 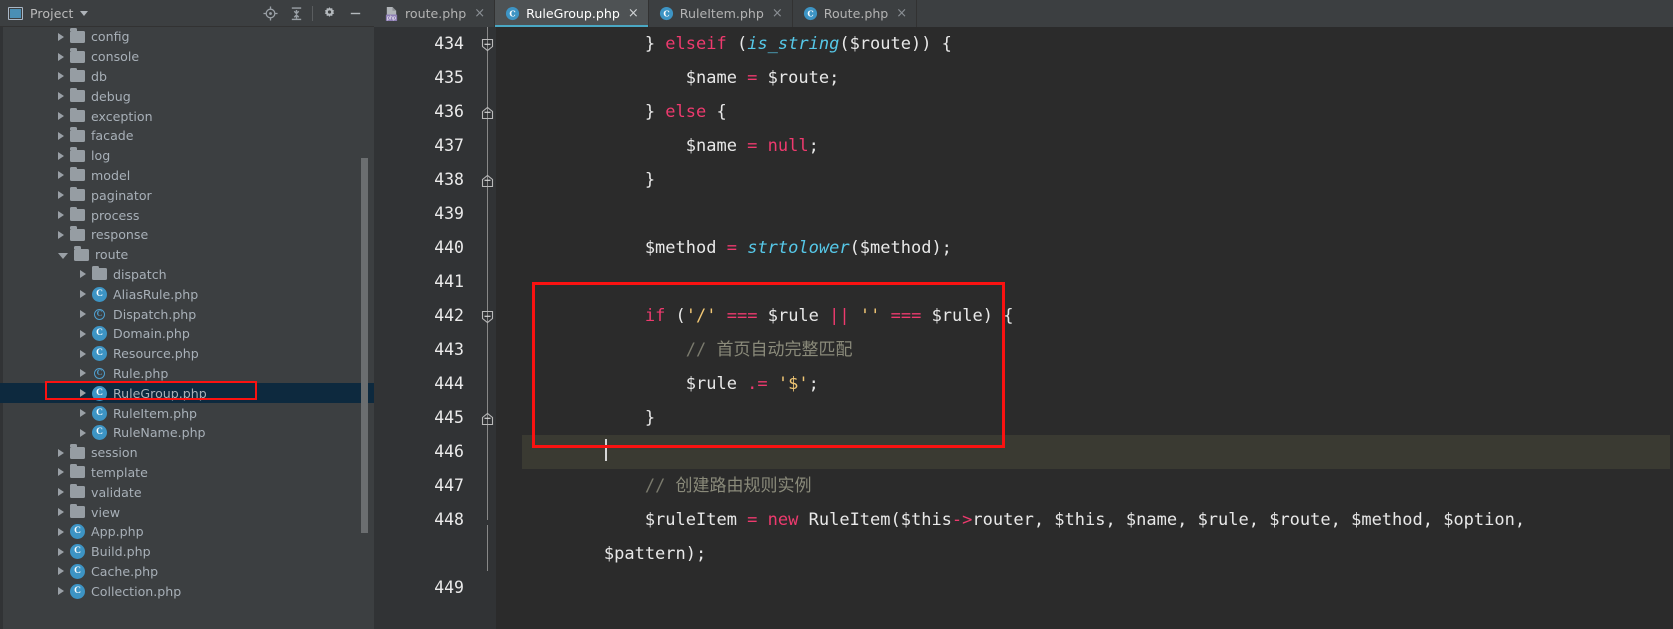 What do you see at coordinates (355, 13) in the screenshot?
I see `minimize-icon` at bounding box center [355, 13].